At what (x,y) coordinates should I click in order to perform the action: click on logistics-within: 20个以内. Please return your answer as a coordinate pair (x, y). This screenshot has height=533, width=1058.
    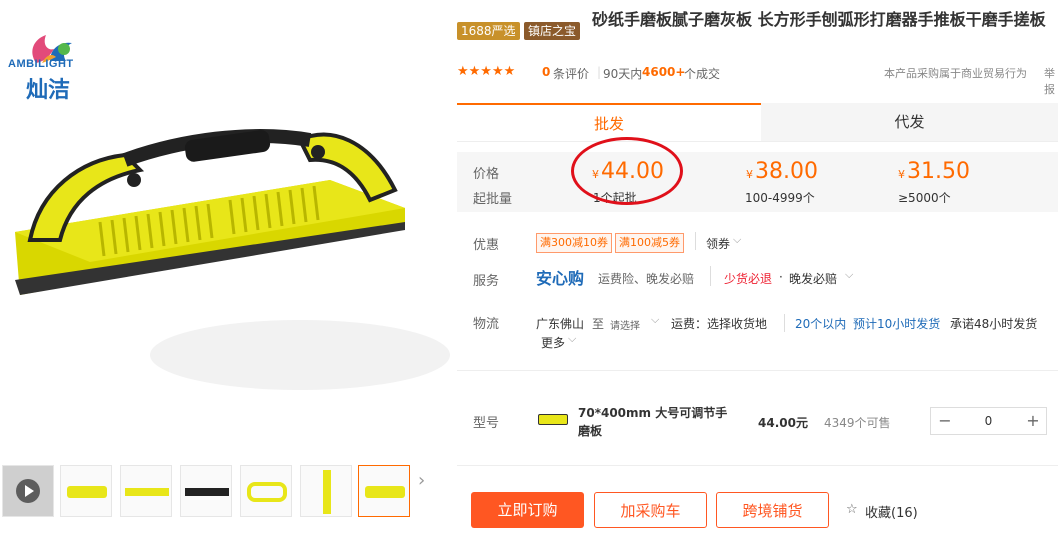
    Looking at the image, I should click on (821, 324).